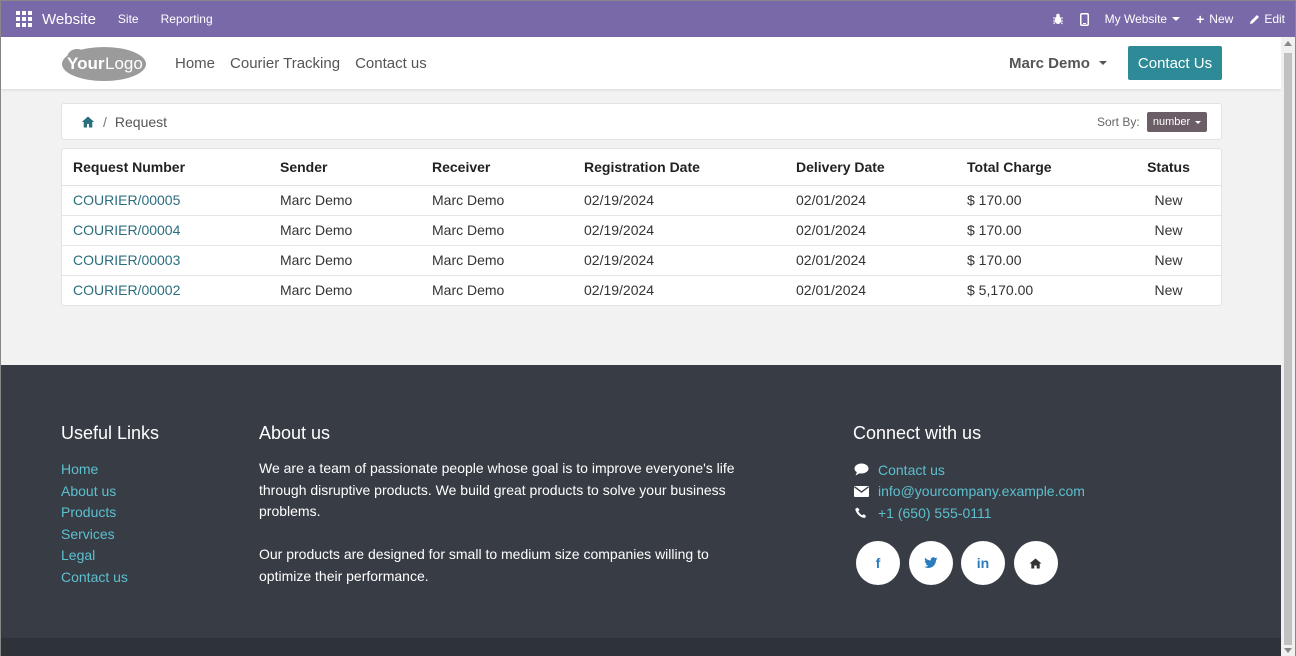 The image size is (1296, 656). What do you see at coordinates (285, 63) in the screenshot?
I see `nav-courier-tracking: Courier Tracking` at bounding box center [285, 63].